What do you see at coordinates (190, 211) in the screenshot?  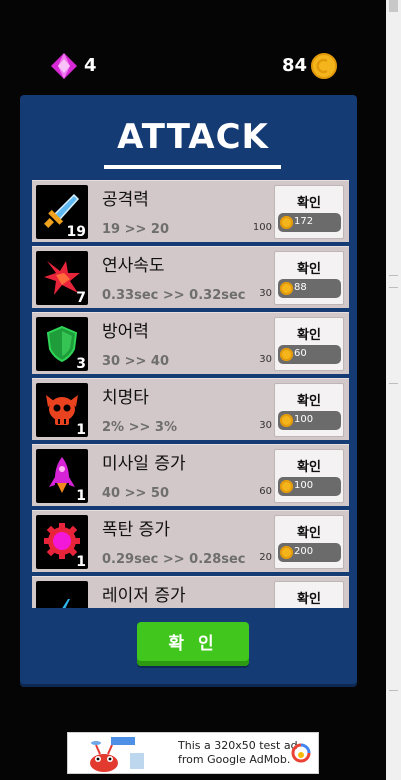 I see `upgrade-row-attack: 19 공격력 19 >> 20 100 확인 172` at bounding box center [190, 211].